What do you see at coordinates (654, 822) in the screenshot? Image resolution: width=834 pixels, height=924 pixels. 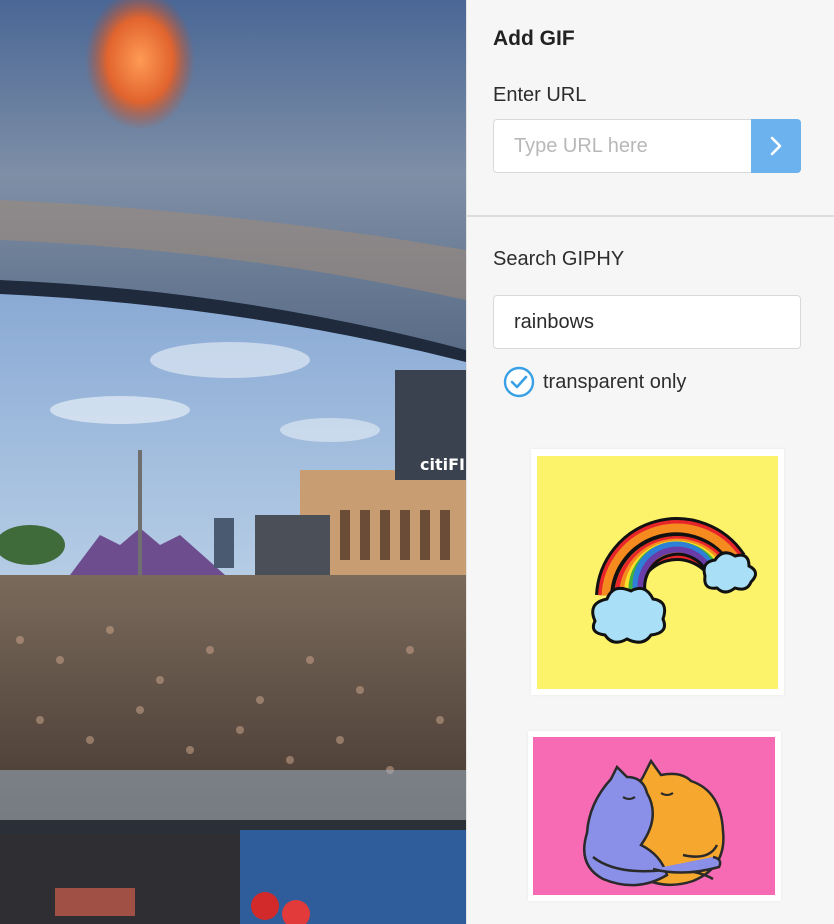 I see `hugging-cats-icon` at bounding box center [654, 822].